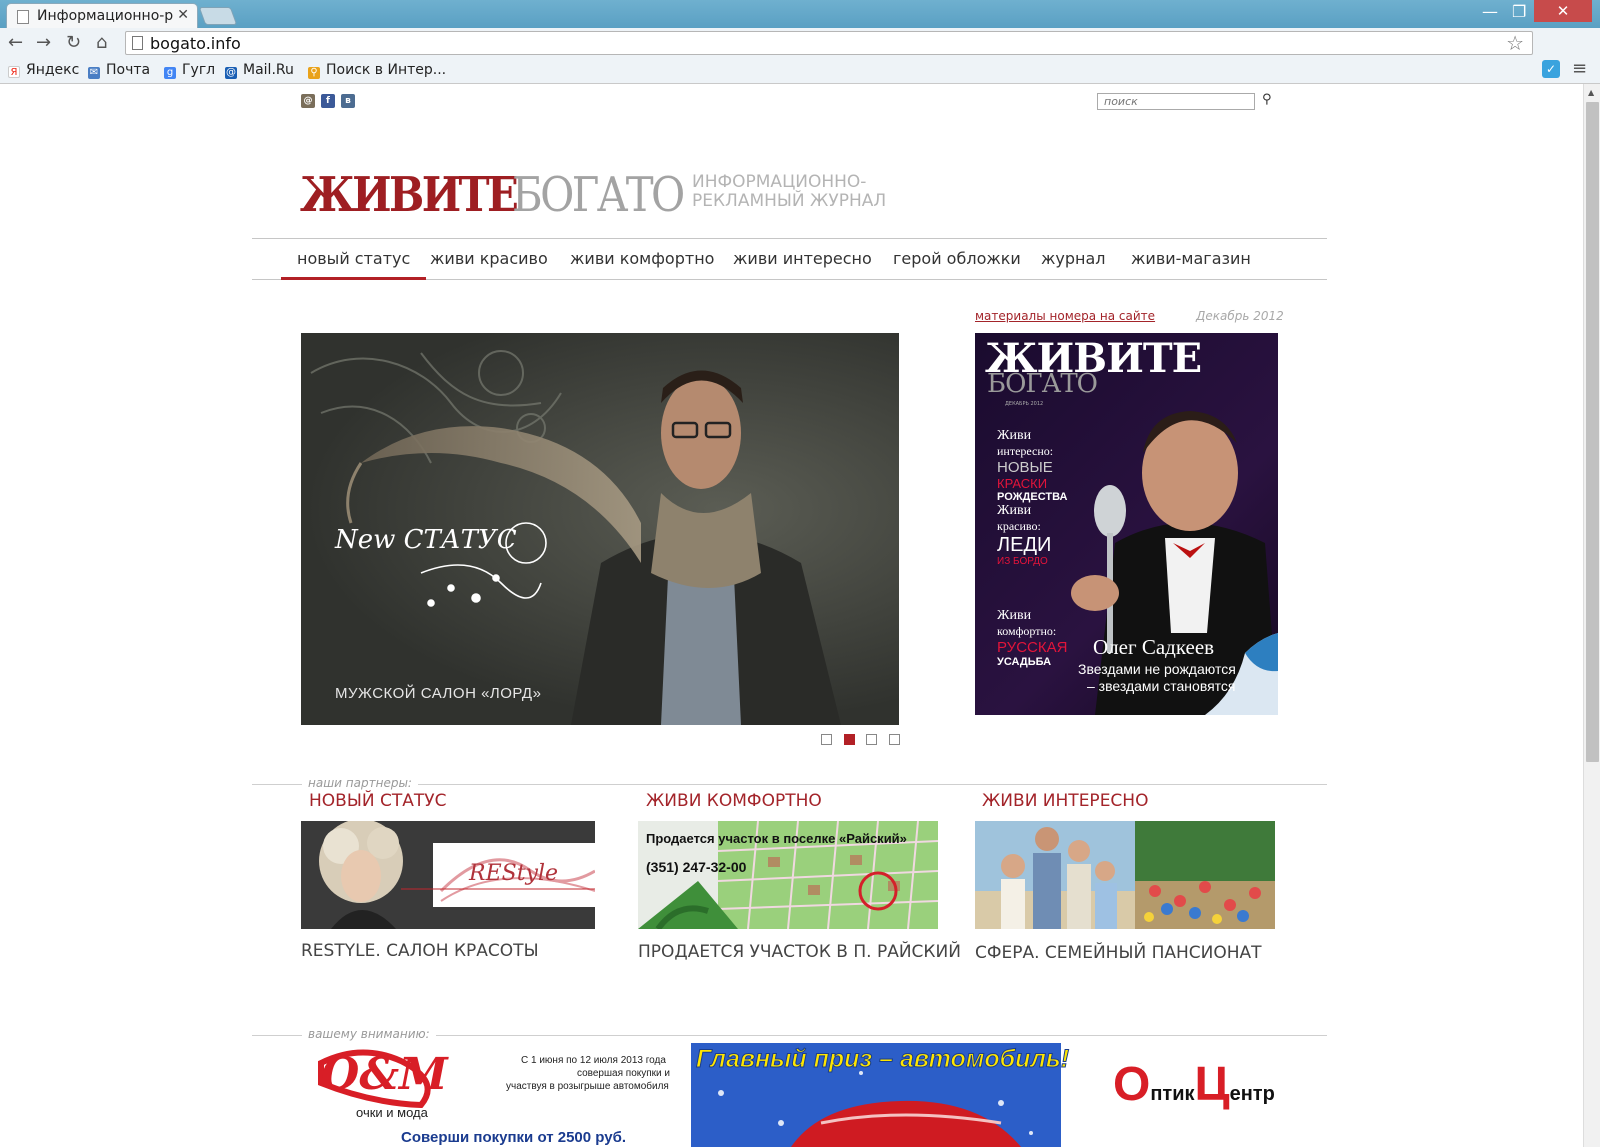  I want to click on partner-image-sfera, so click(1125, 875).